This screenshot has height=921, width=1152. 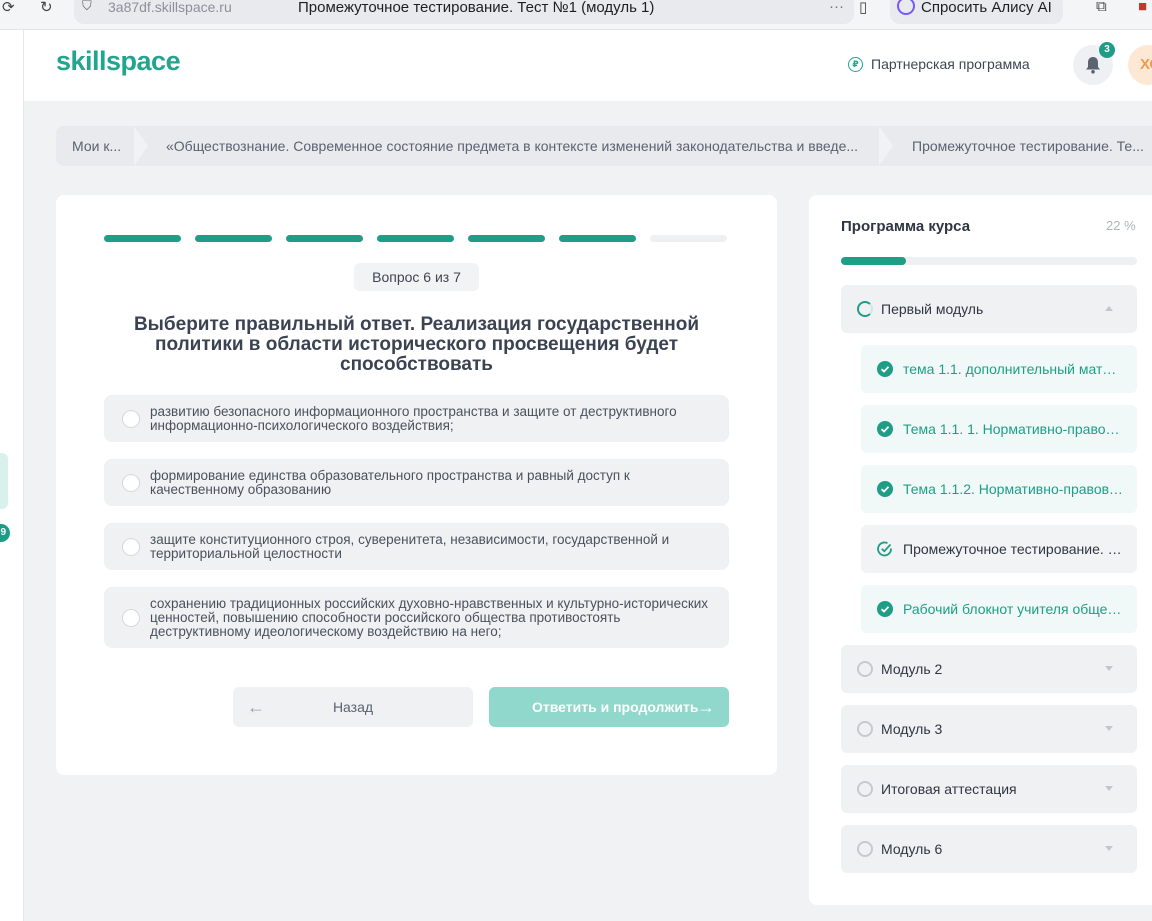 I want to click on skillspace-logo: skillspace, so click(x=118, y=61).